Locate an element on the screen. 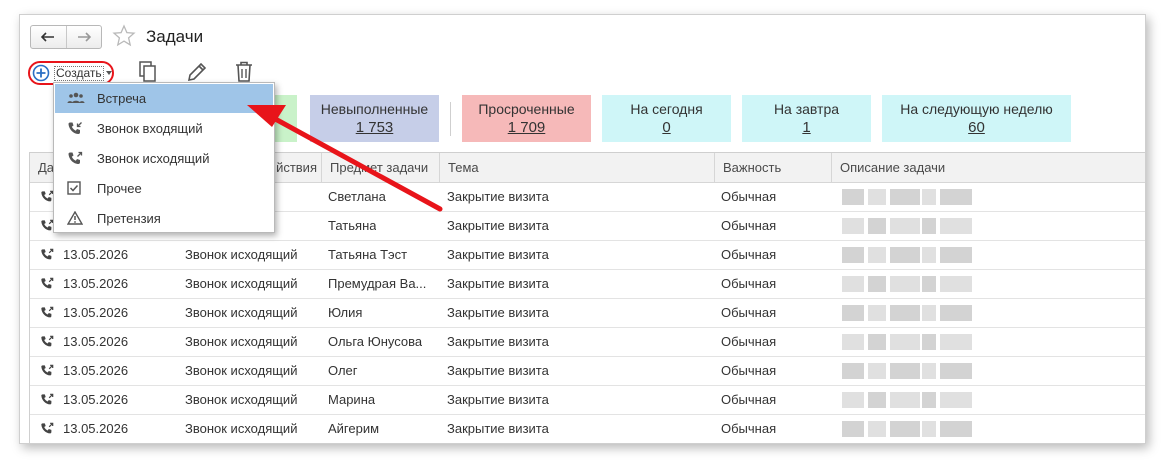 This screenshot has width=1164, height=462. filter-tomorrow: На завтра 1 is located at coordinates (806, 118).